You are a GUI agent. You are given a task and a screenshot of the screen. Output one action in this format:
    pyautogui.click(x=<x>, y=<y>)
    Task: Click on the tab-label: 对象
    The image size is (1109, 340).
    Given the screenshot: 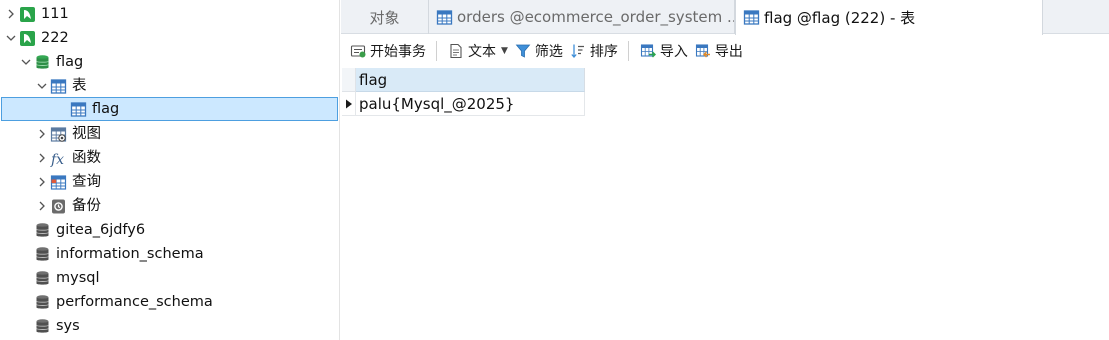 What is the action you would take?
    pyautogui.click(x=384, y=17)
    